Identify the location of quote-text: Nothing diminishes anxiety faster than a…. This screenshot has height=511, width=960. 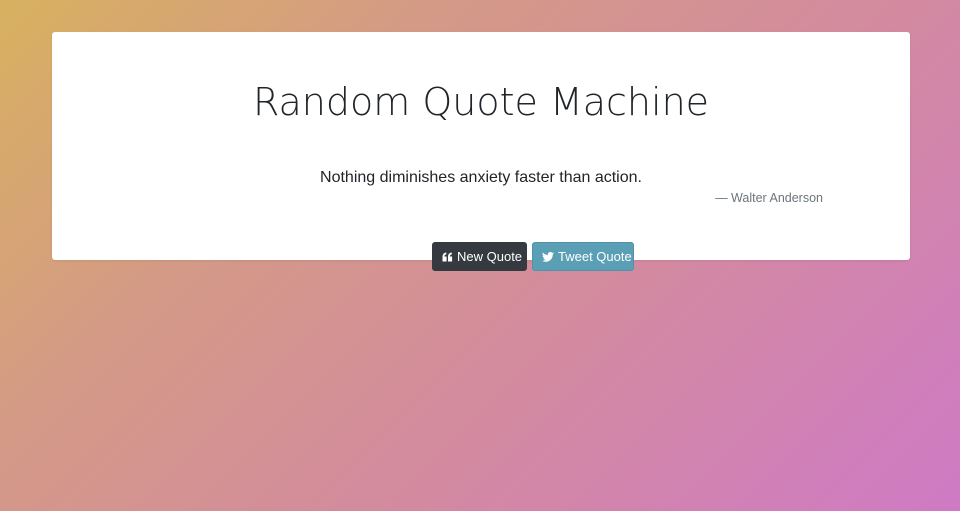
(481, 177).